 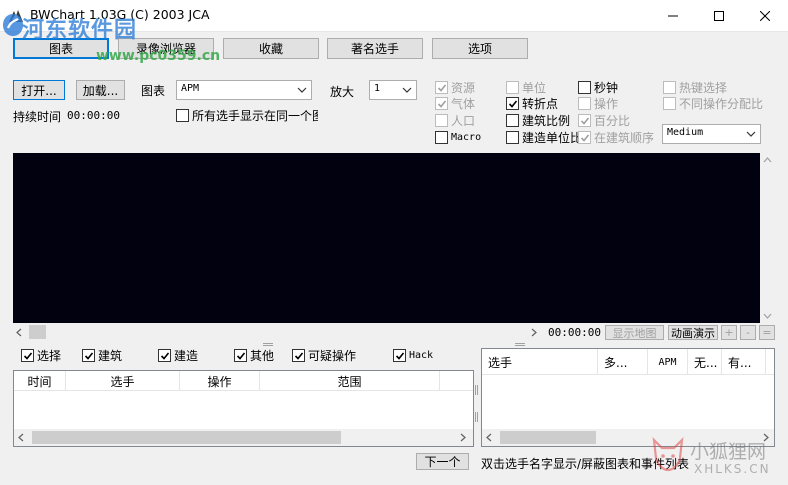 What do you see at coordinates (668, 454) in the screenshot?
I see `fox-logo-icon` at bounding box center [668, 454].